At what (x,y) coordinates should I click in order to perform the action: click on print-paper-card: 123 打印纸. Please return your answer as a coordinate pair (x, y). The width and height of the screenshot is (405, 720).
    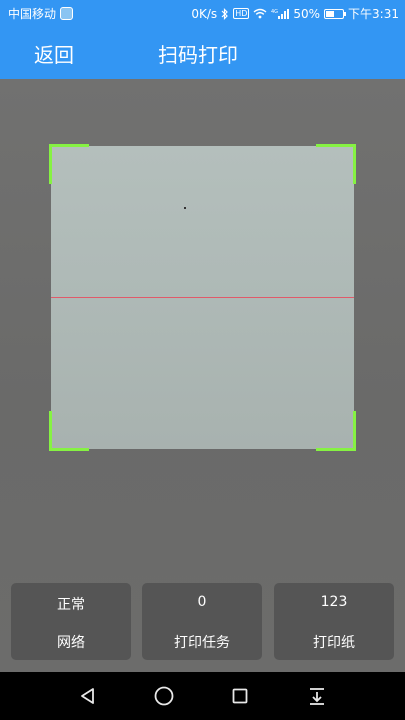
    Looking at the image, I should click on (334, 621).